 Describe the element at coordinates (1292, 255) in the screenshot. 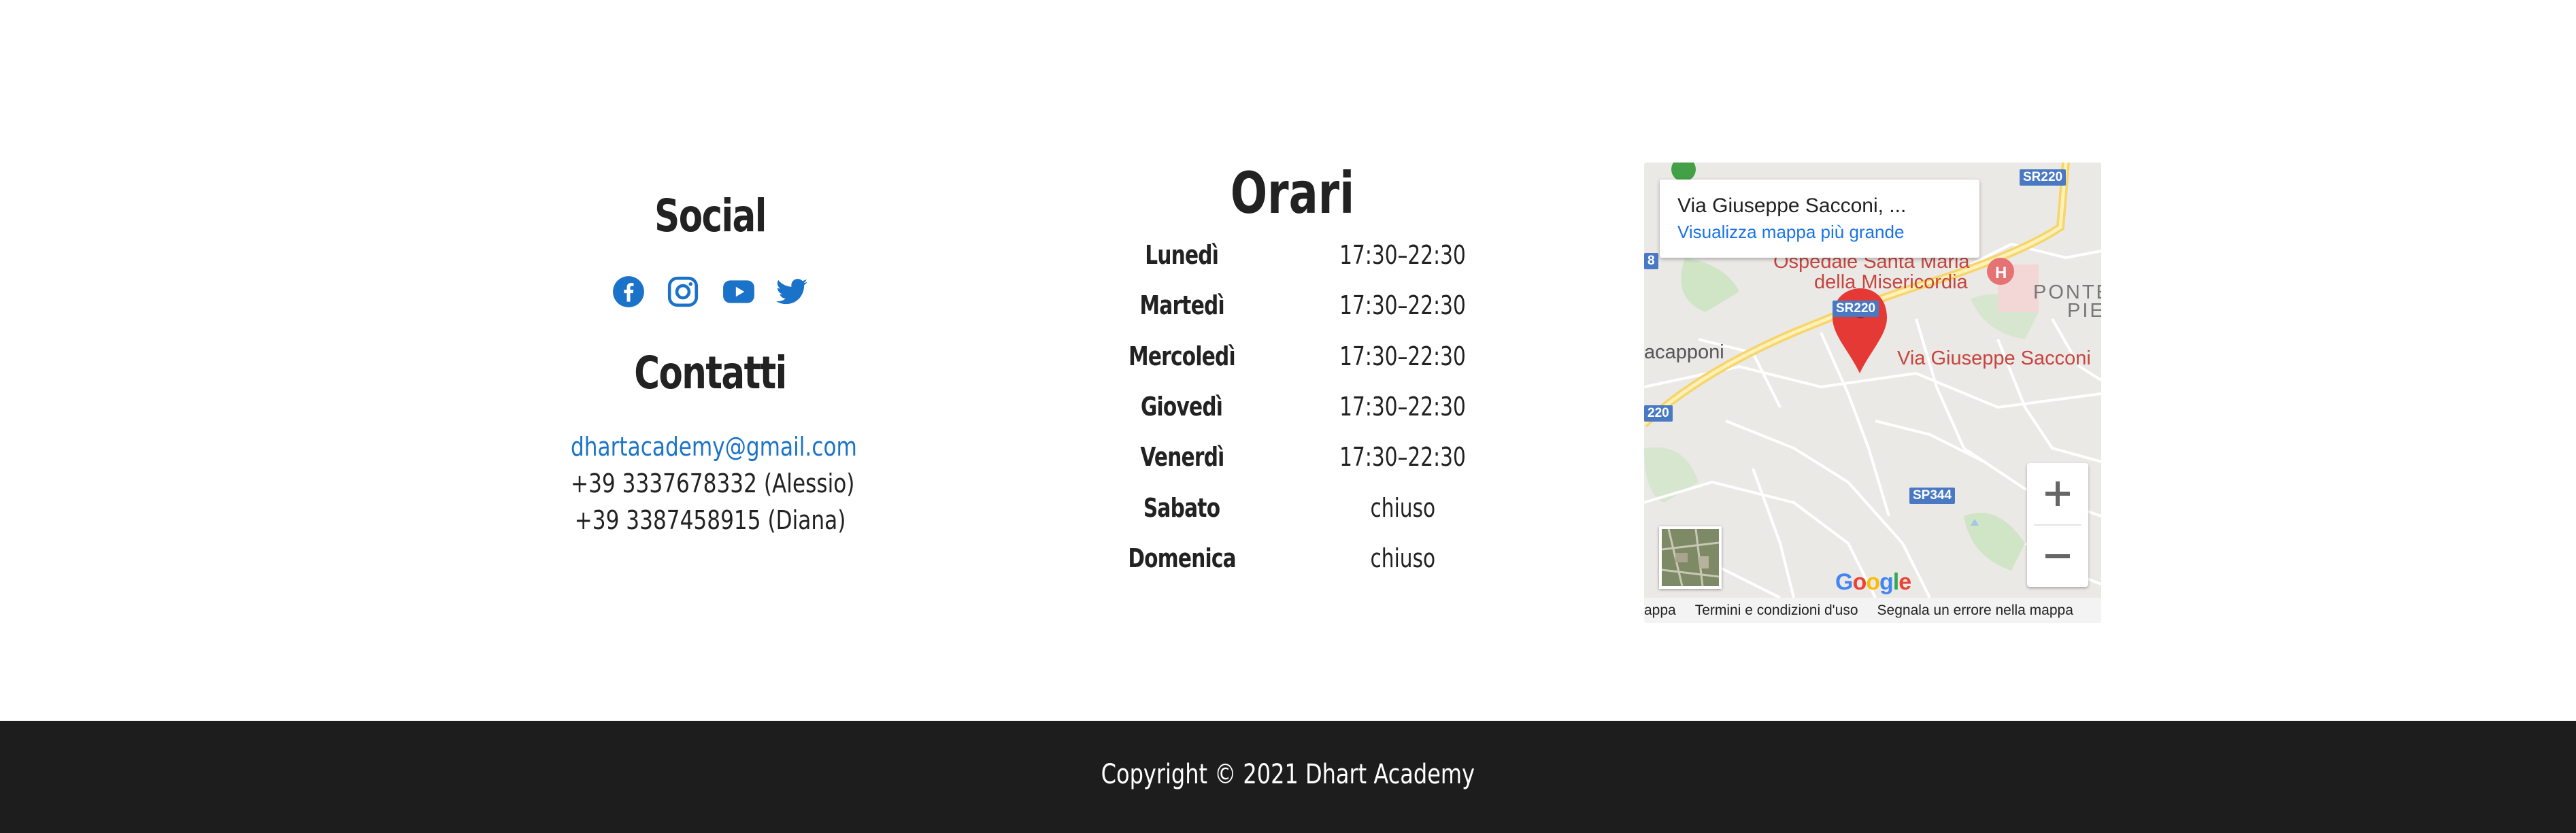

I see `table-row: Lunedì 17:30–22:30` at that location.